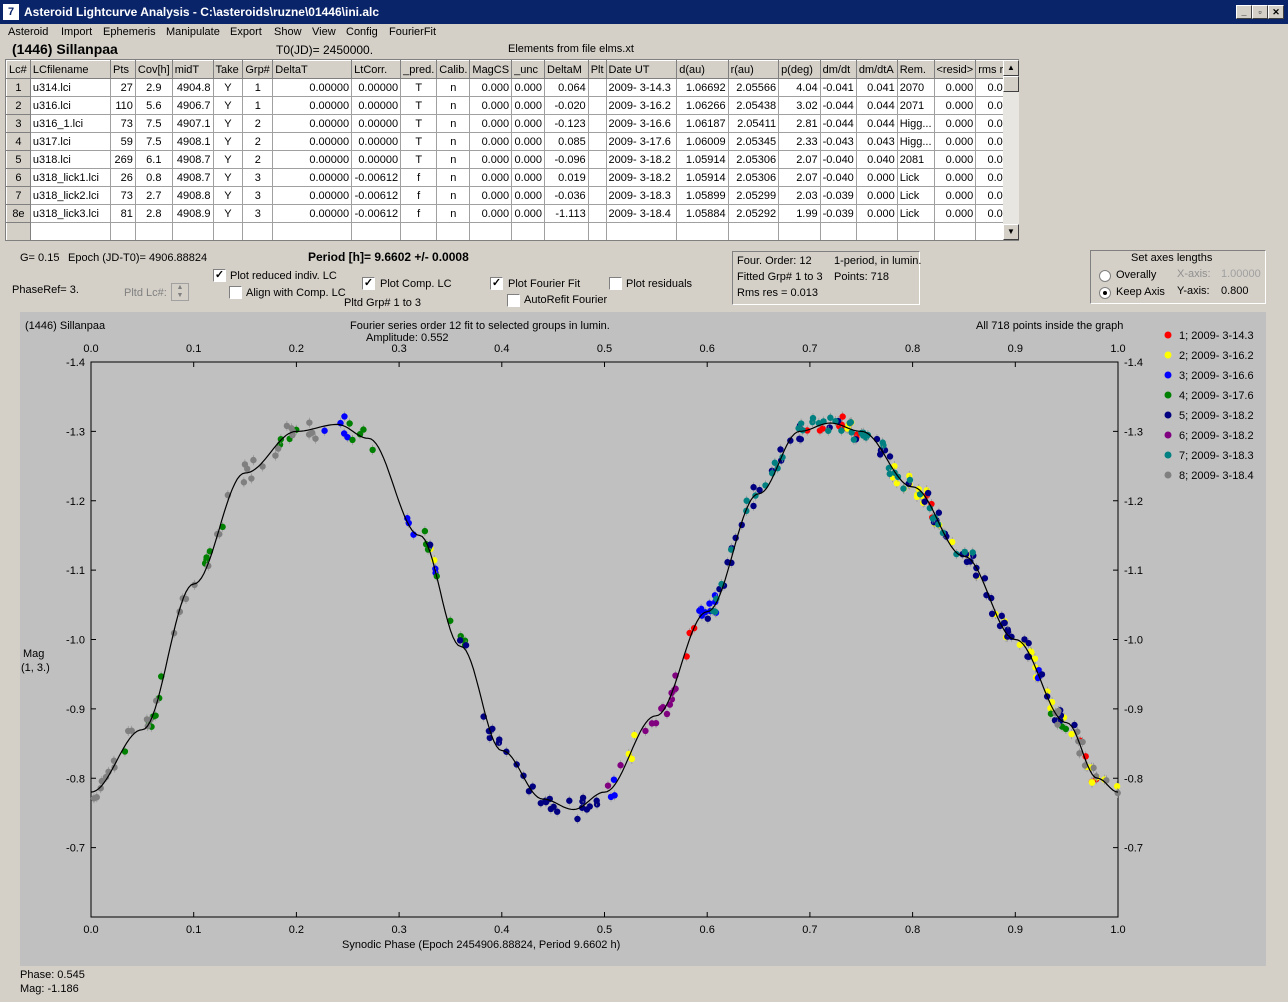 Image resolution: width=1288 pixels, height=1002 pixels. What do you see at coordinates (1011, 232) in the screenshot?
I see `scroll-down-icon: ▼` at bounding box center [1011, 232].